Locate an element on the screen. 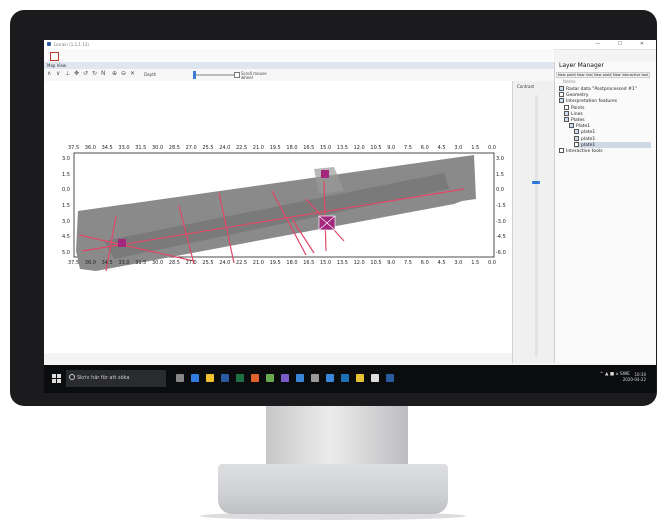  layer-tree-item: Geometry is located at coordinates (605, 95).